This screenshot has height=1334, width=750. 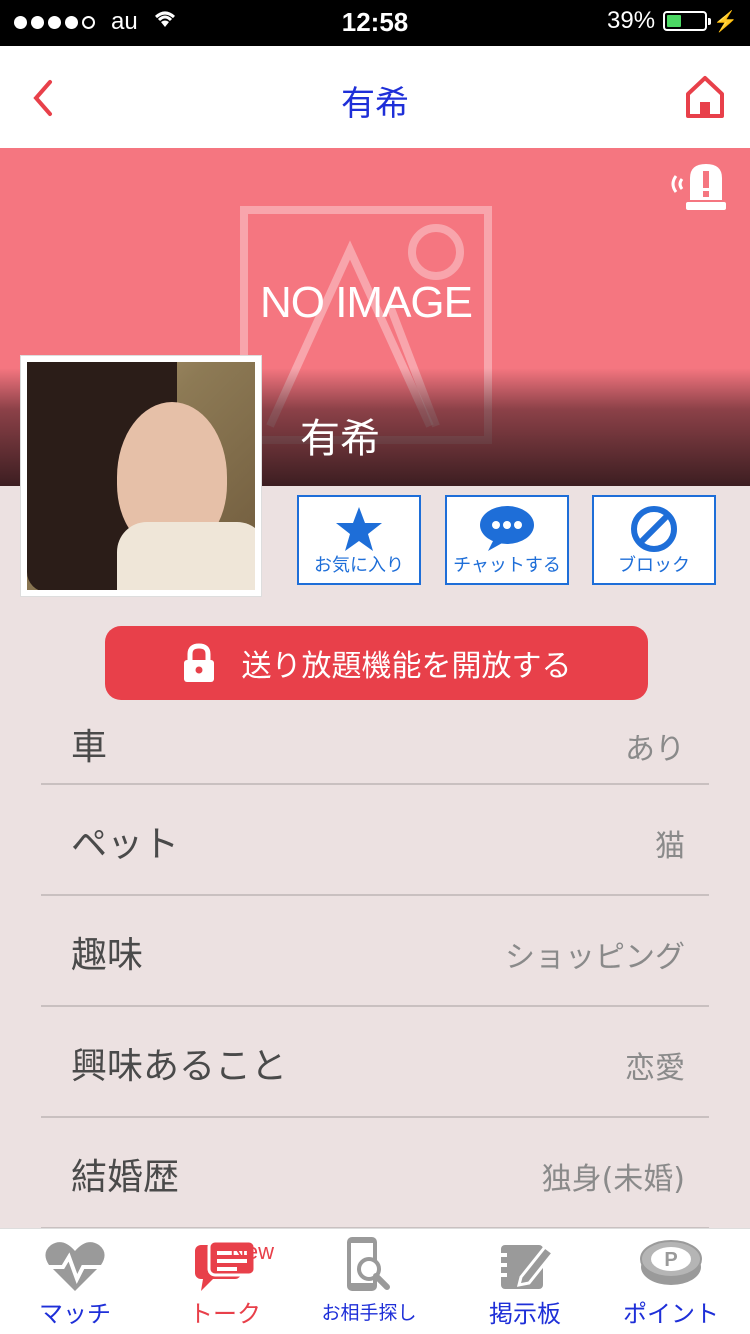 What do you see at coordinates (225, 1281) in the screenshot?
I see `tab-talk: トーク` at bounding box center [225, 1281].